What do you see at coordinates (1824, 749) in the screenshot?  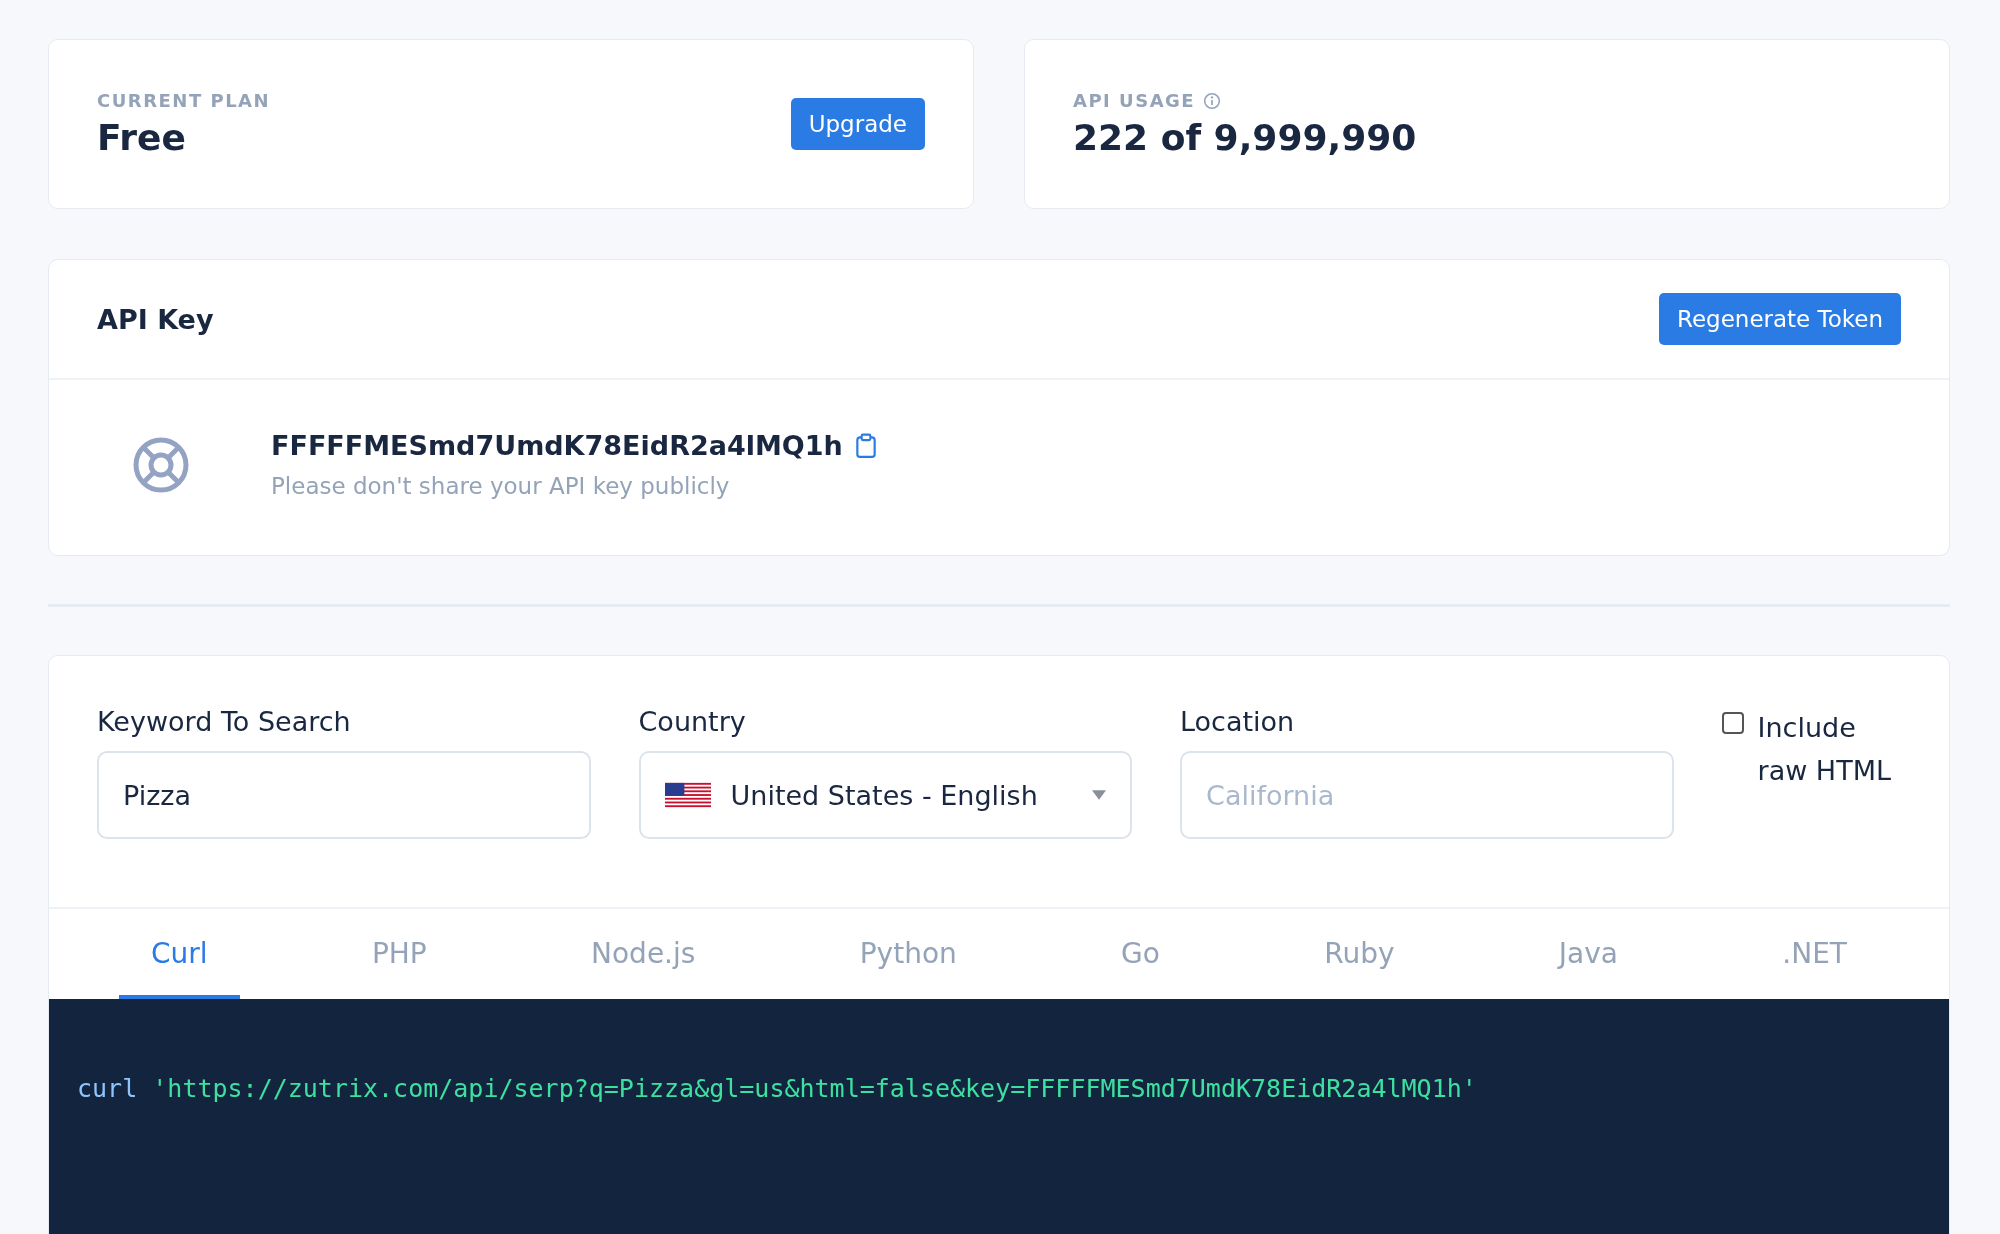 I see `raw-html-label: Include raw HTML` at bounding box center [1824, 749].